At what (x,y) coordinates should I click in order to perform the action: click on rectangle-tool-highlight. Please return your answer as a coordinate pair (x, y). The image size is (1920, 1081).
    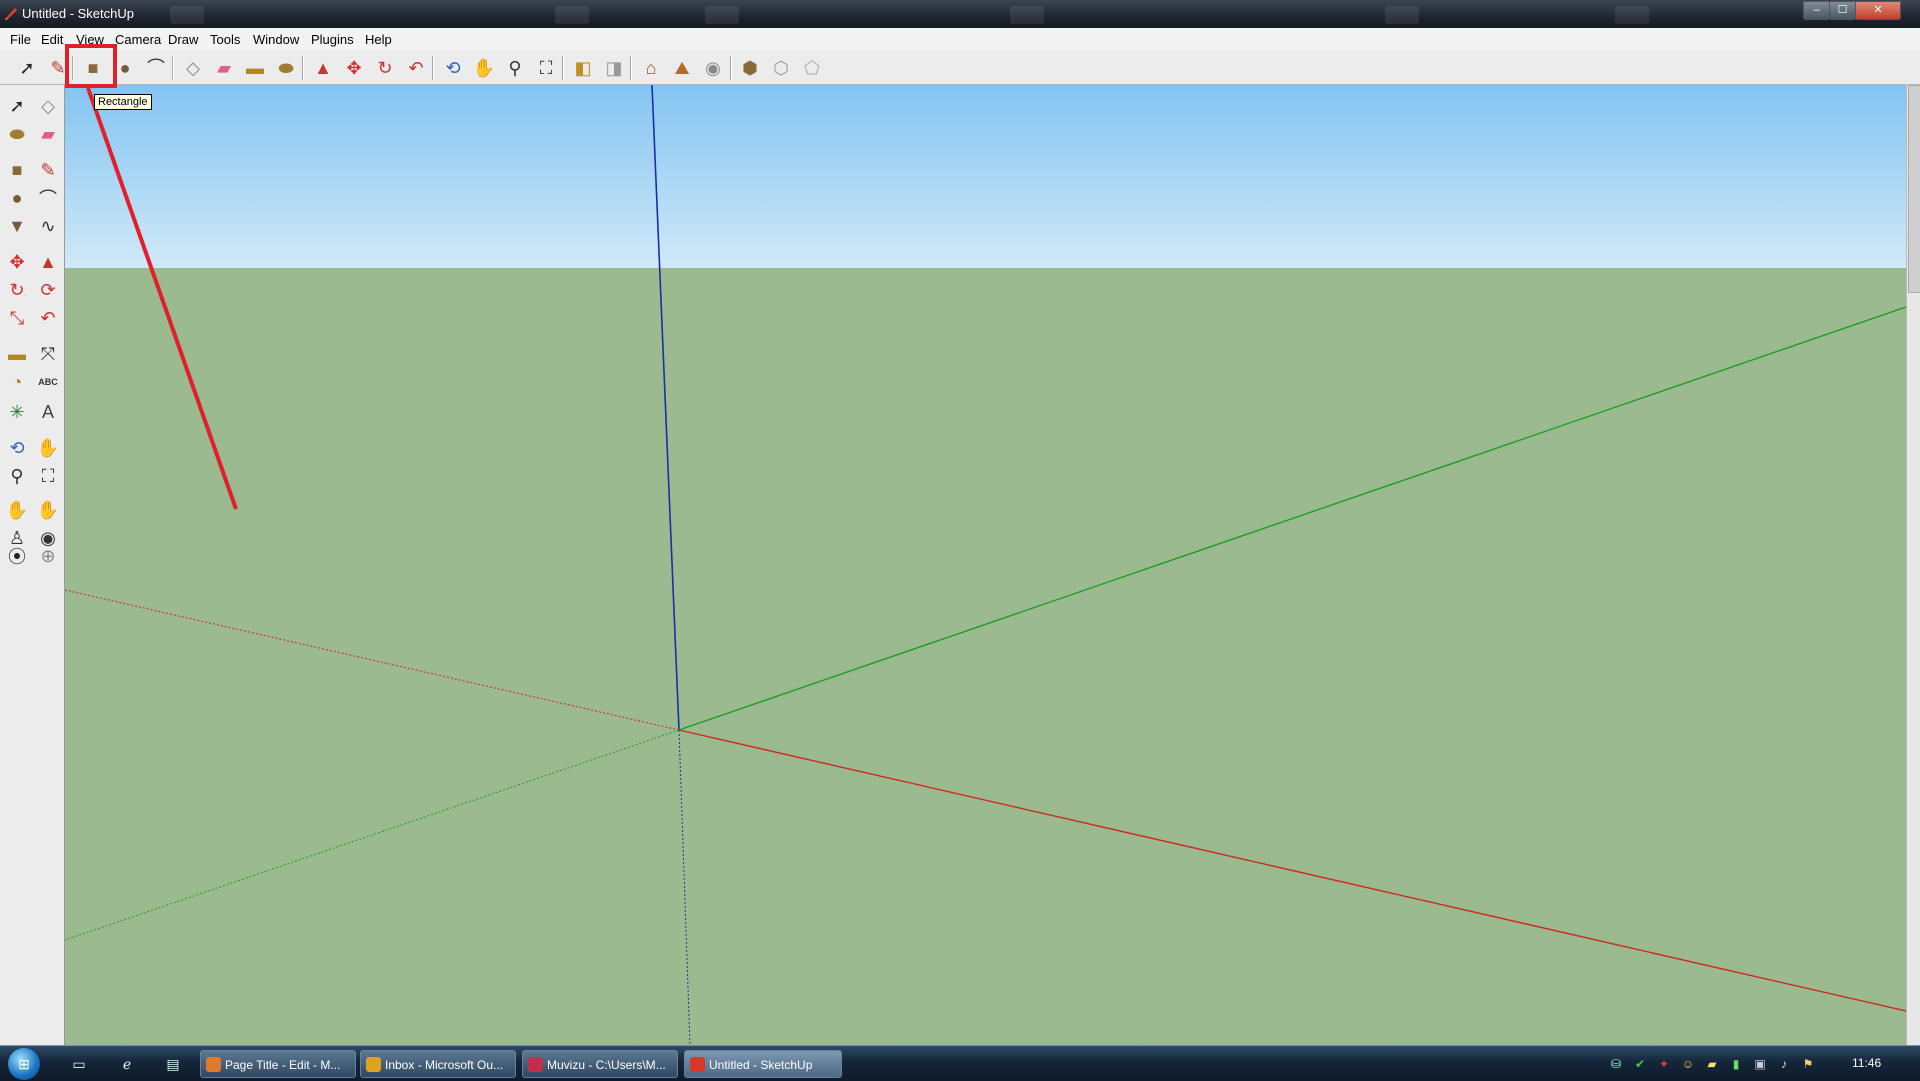
    Looking at the image, I should click on (91, 66).